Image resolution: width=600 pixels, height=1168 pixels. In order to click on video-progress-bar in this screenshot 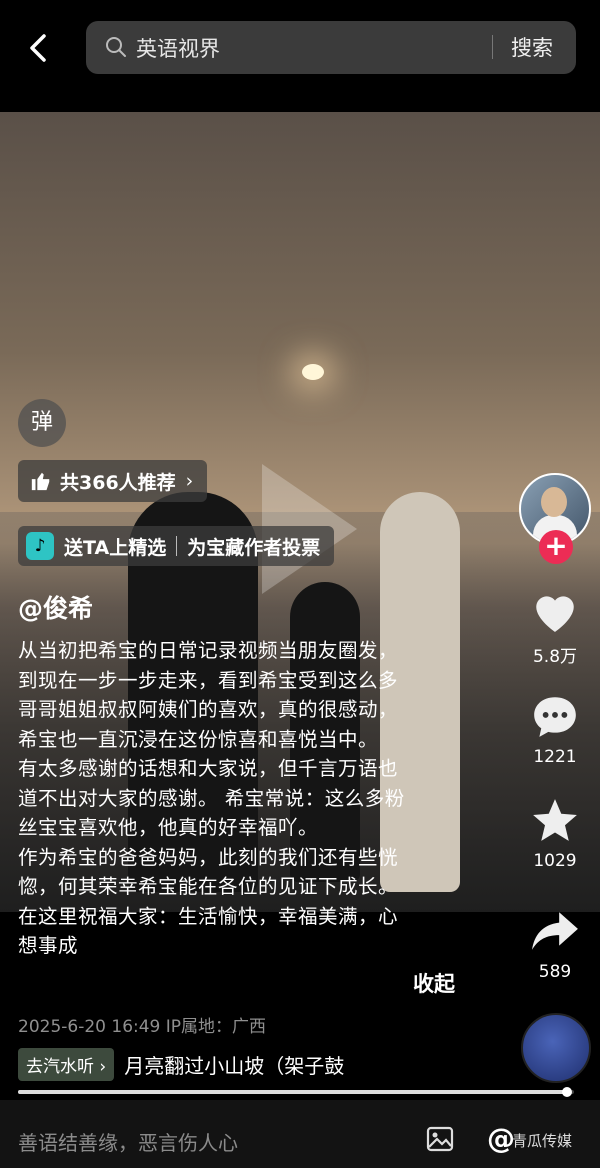, I will do `click(296, 1092)`.